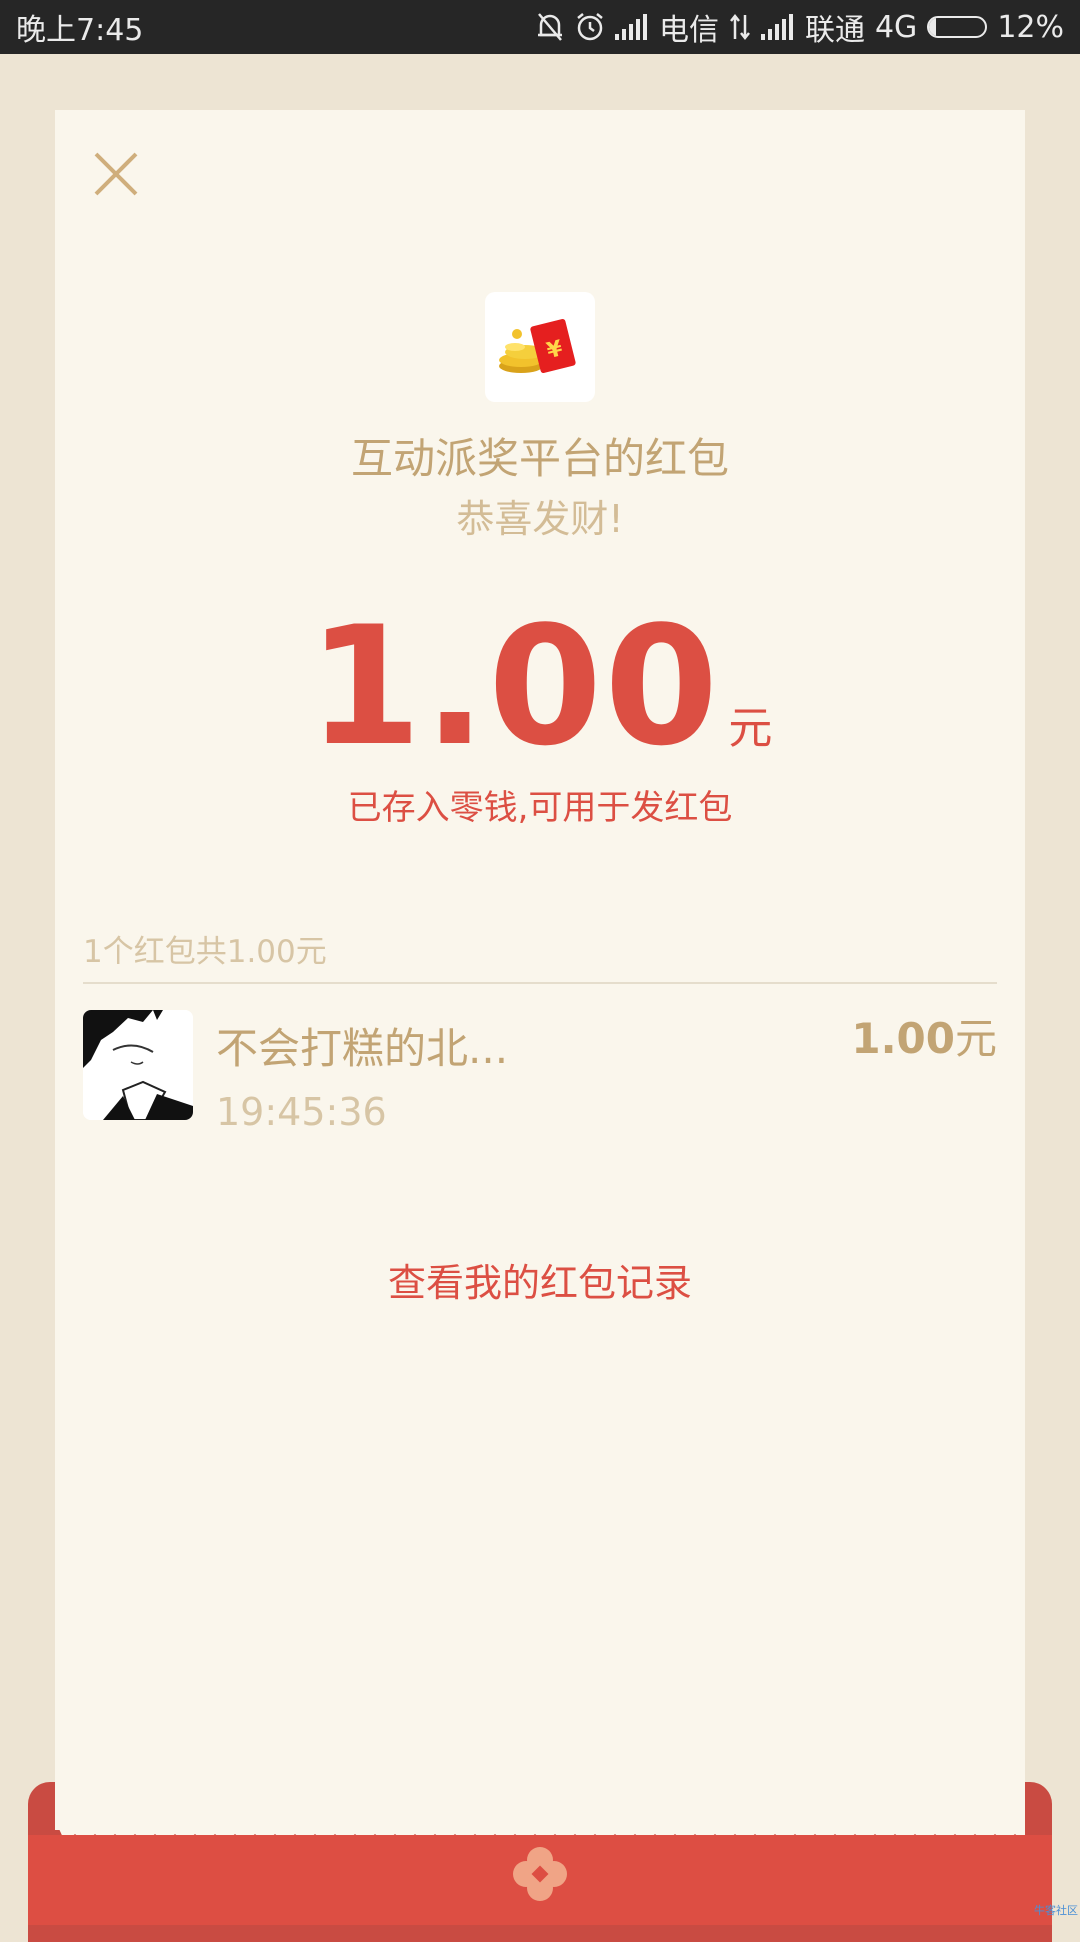  Describe the element at coordinates (540, 983) in the screenshot. I see `divider` at that location.